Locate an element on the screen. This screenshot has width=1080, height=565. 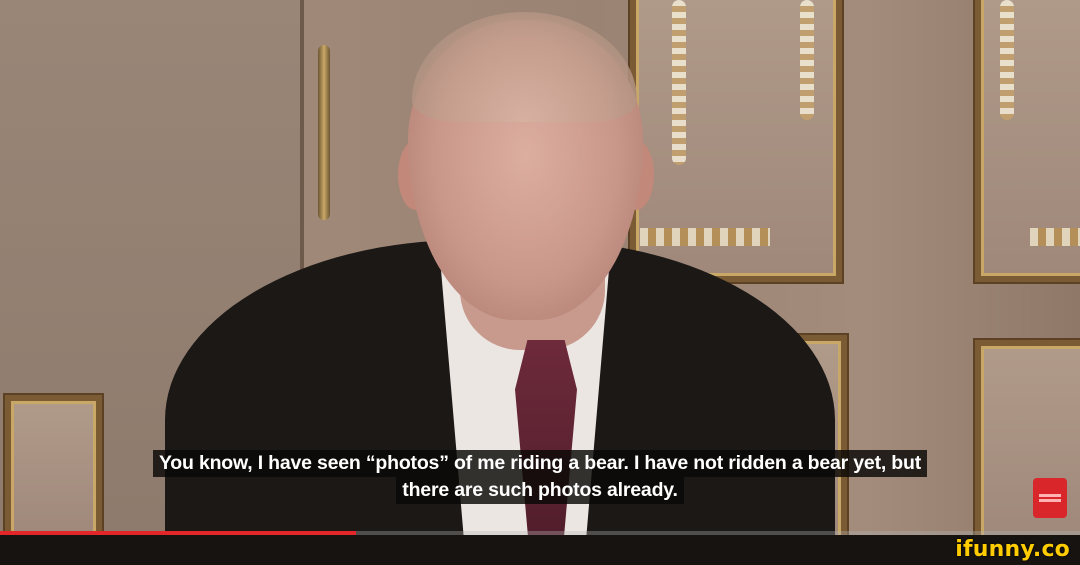
hair is located at coordinates (524, 67).